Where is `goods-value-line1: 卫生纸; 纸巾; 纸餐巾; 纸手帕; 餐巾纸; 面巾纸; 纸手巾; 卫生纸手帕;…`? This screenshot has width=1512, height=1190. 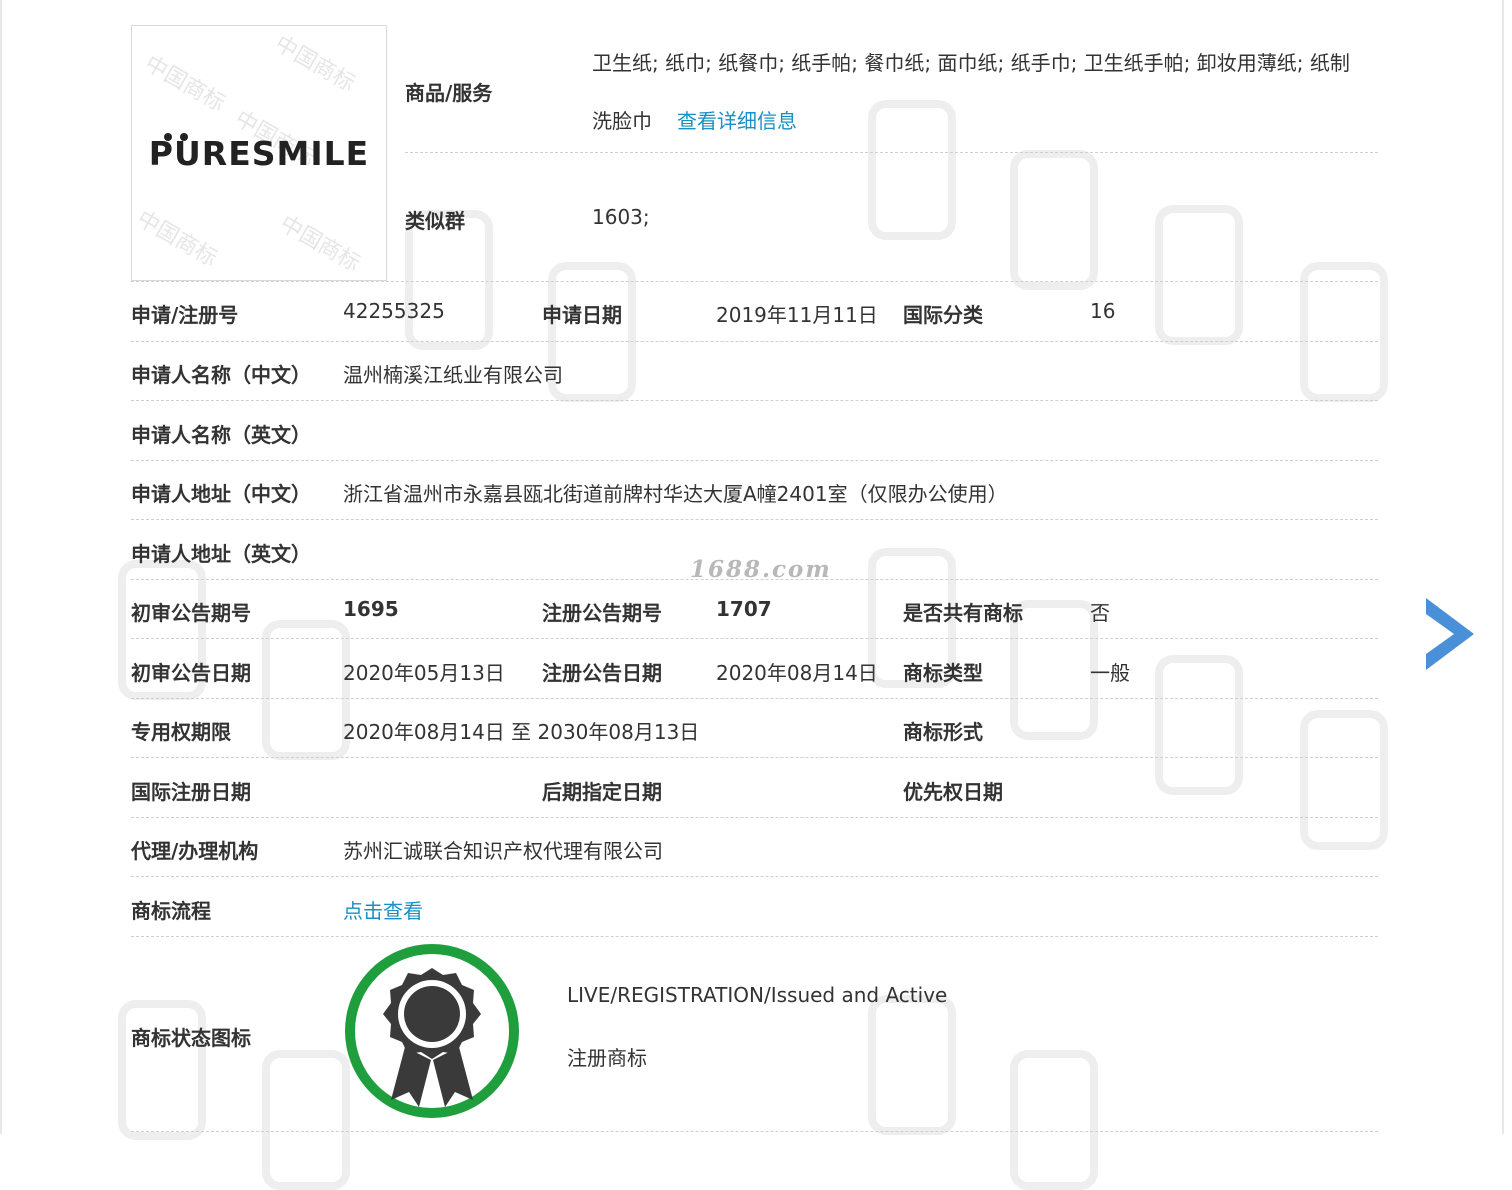 goods-value-line1: 卫生纸; 纸巾; 纸餐巾; 纸手帕; 餐巾纸; 面巾纸; 纸手巾; 卫生纸手帕;… is located at coordinates (971, 63).